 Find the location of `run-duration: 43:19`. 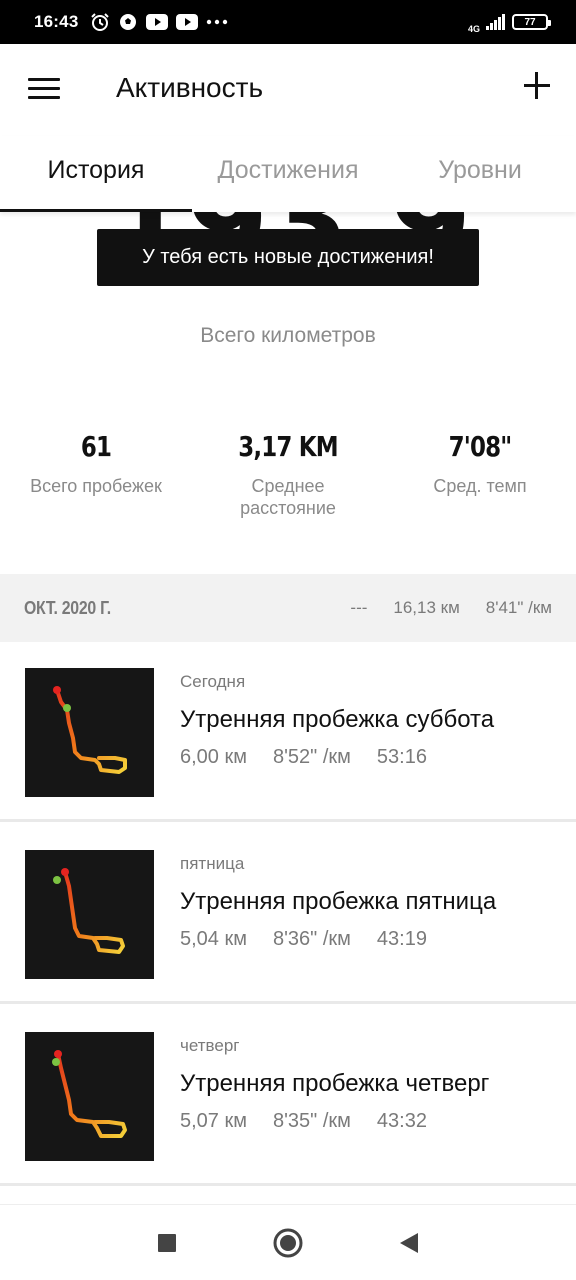

run-duration: 43:19 is located at coordinates (401, 939).